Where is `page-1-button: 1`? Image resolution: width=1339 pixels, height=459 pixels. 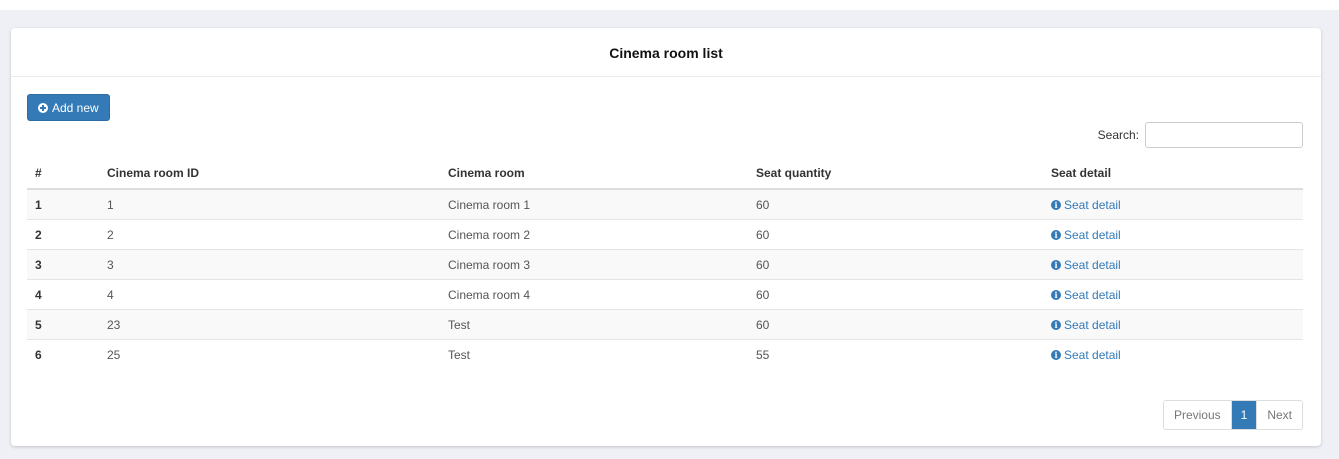
page-1-button: 1 is located at coordinates (1243, 415).